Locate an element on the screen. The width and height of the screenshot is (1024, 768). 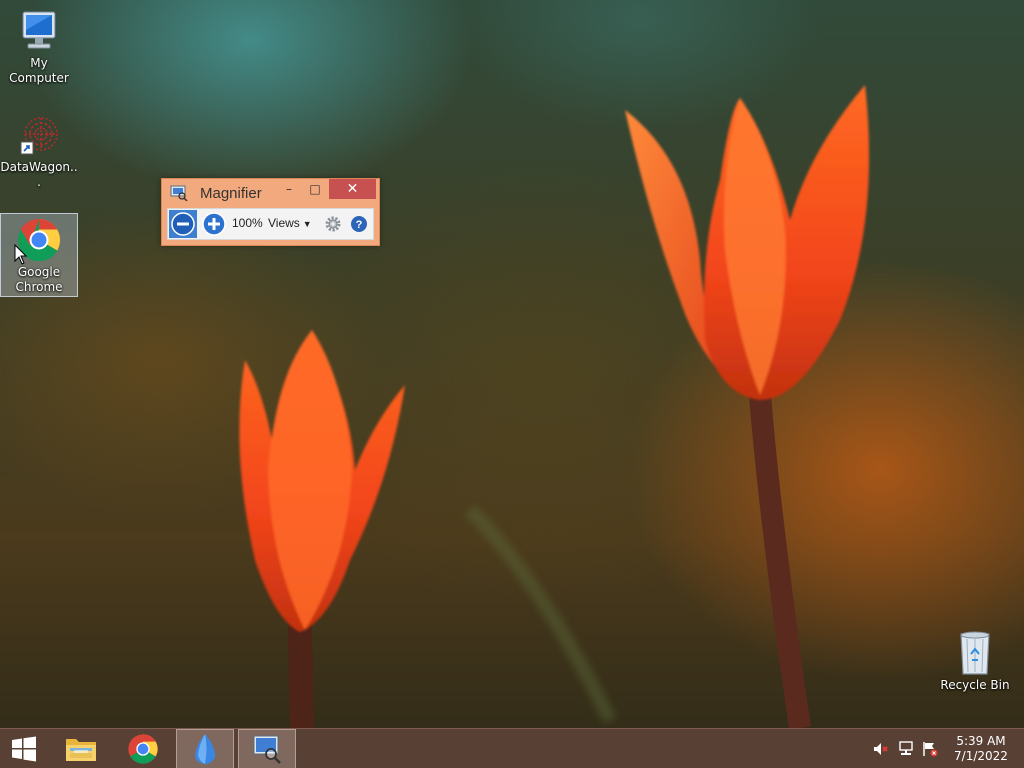
windows-logo-icon is located at coordinates (24, 749).